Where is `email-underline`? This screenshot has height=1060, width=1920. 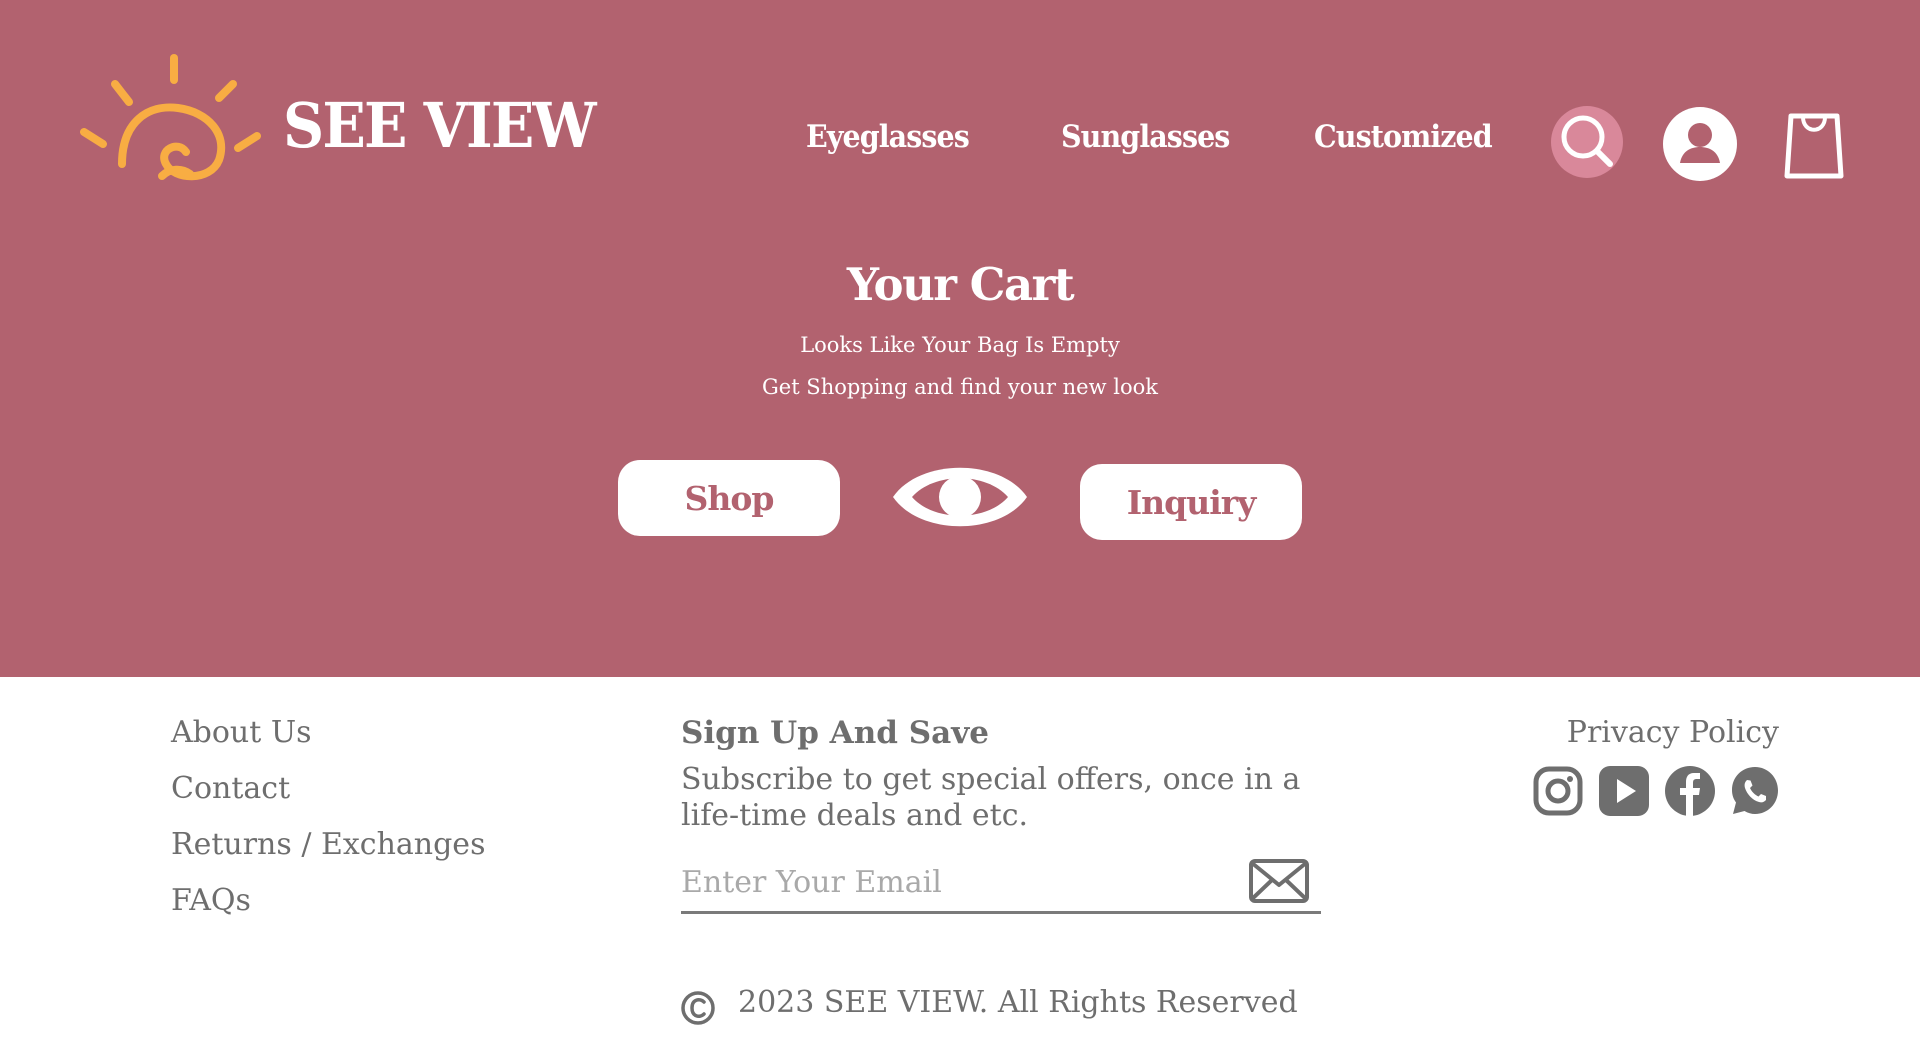
email-underline is located at coordinates (1001, 912).